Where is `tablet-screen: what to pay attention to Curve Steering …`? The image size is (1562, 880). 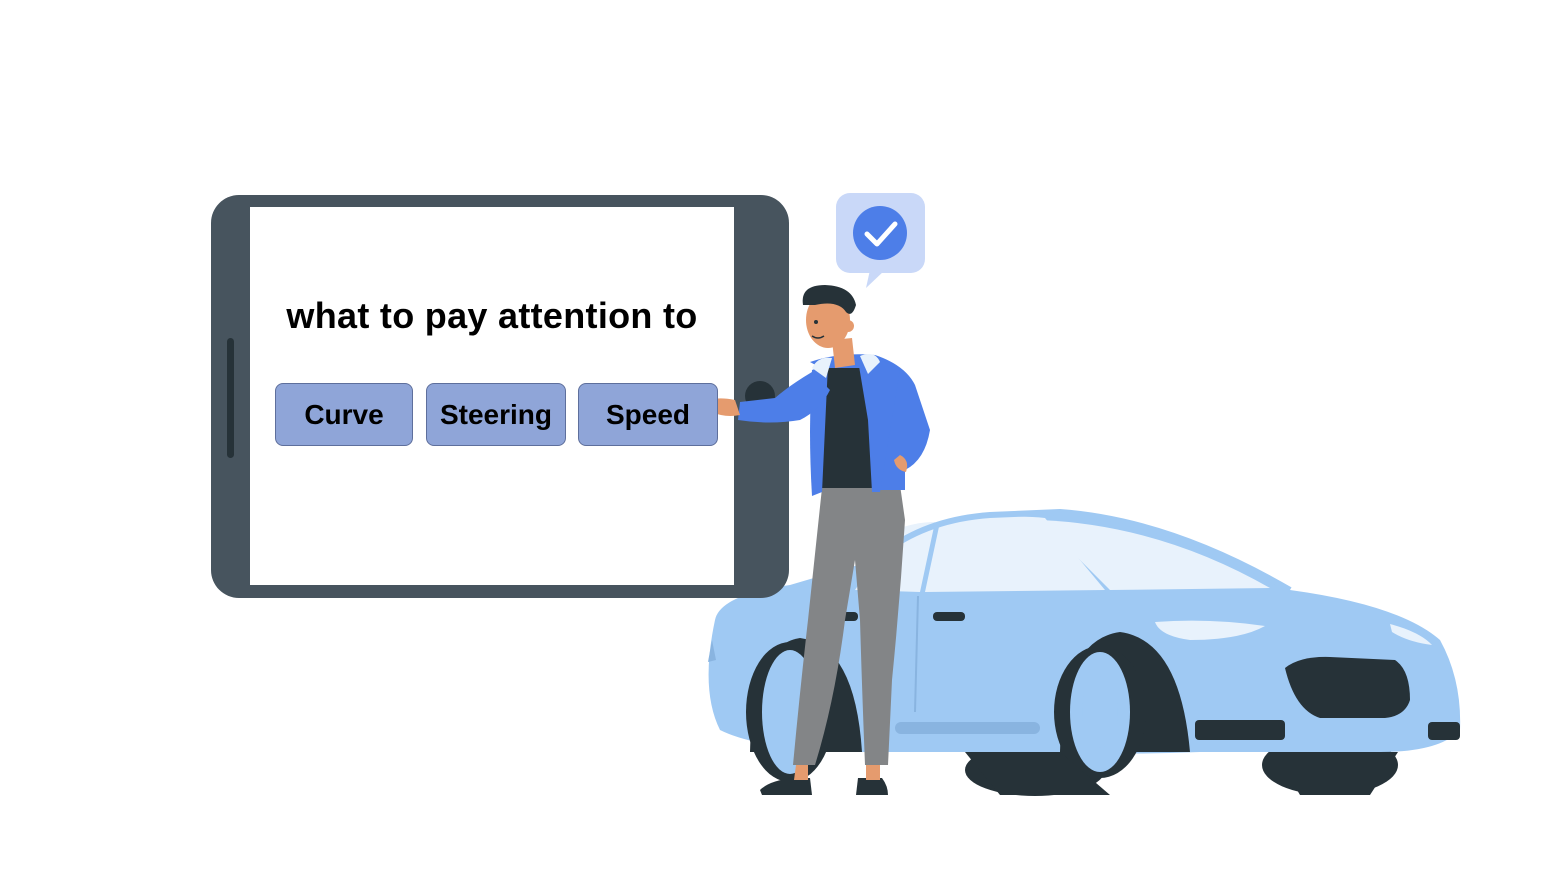 tablet-screen: what to pay attention to Curve Steering … is located at coordinates (492, 396).